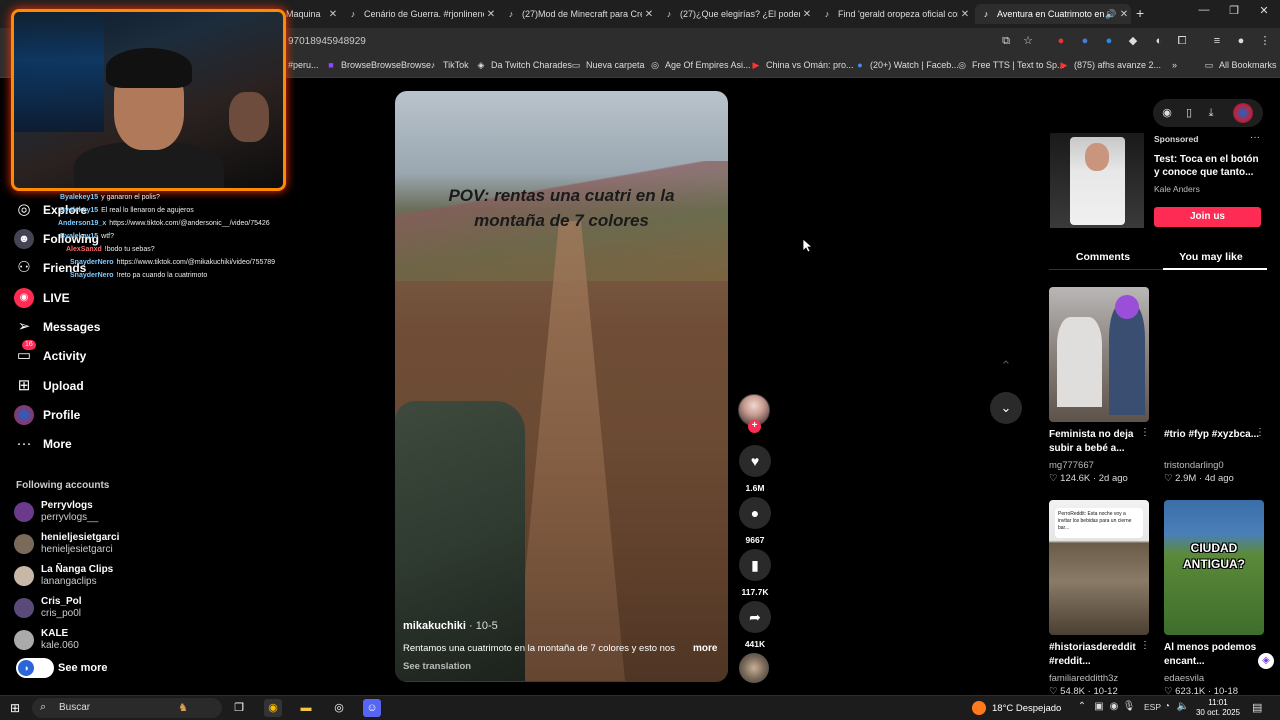 The image size is (1280, 720). Describe the element at coordinates (15, 708) in the screenshot. I see `windows-start-icon: ⊞` at that location.